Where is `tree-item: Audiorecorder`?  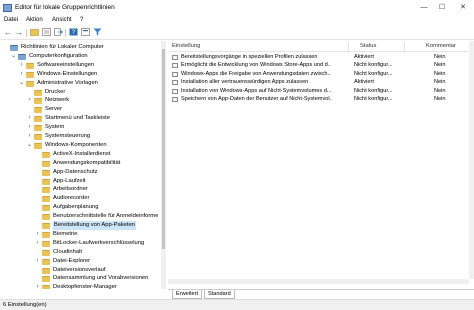 tree-item: Audiorecorder is located at coordinates (80, 198).